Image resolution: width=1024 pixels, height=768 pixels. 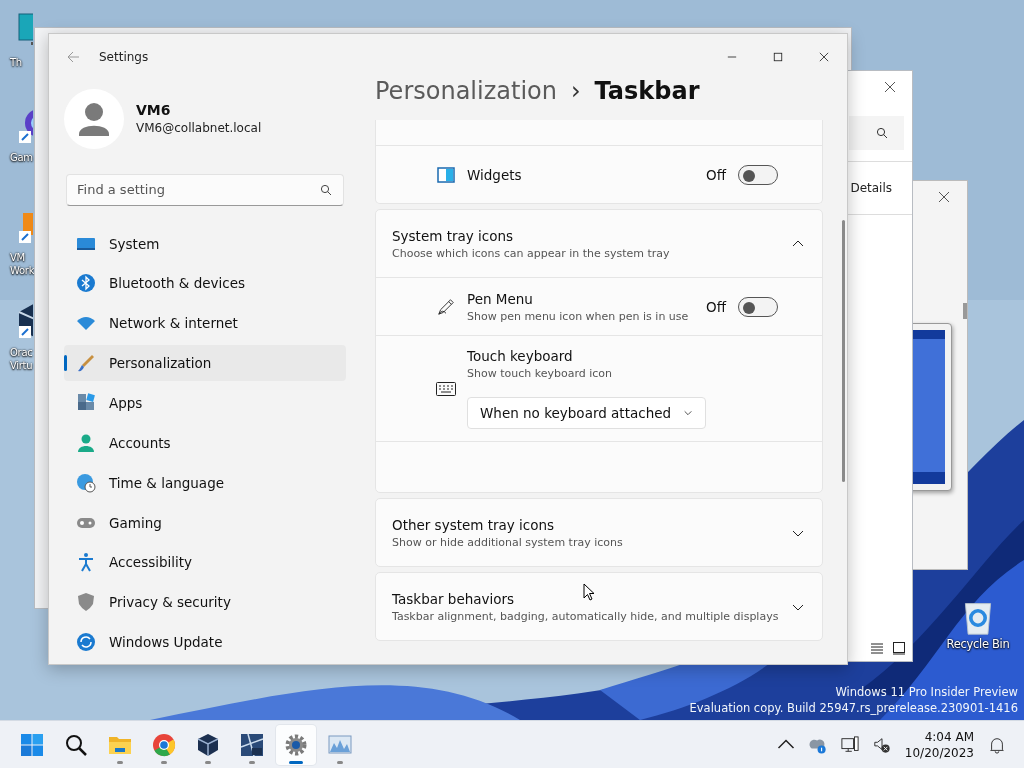 What do you see at coordinates (578, 316) in the screenshot?
I see `setting-description: Show pen menu icon when pen is in use` at bounding box center [578, 316].